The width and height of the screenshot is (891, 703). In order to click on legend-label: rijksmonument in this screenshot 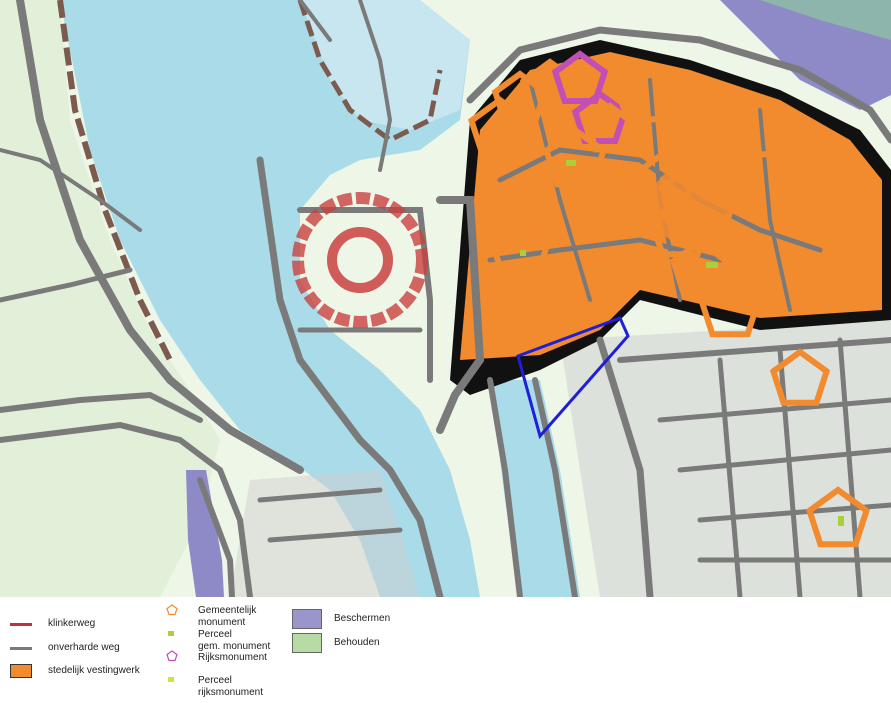, I will do `click(231, 692)`.